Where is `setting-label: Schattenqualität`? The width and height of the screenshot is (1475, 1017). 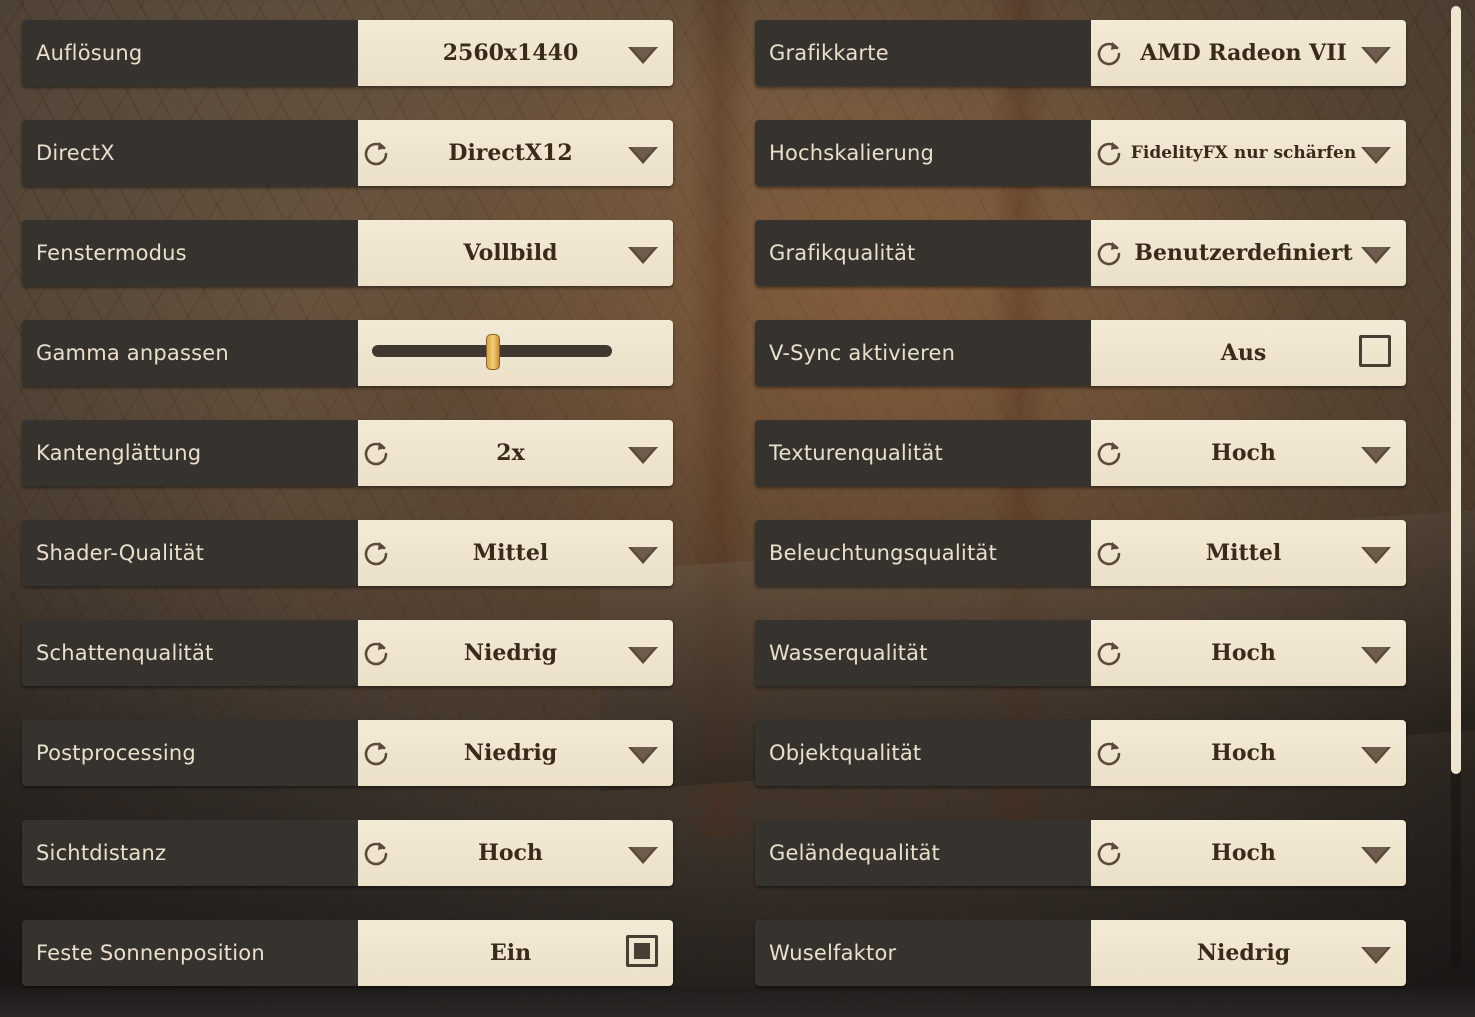
setting-label: Schattenqualität is located at coordinates (190, 653).